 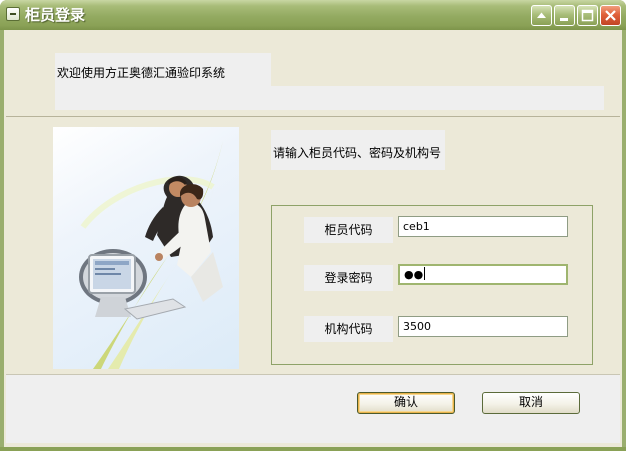 What do you see at coordinates (483, 226) in the screenshot?
I see `teller-code-input: ceb1` at bounding box center [483, 226].